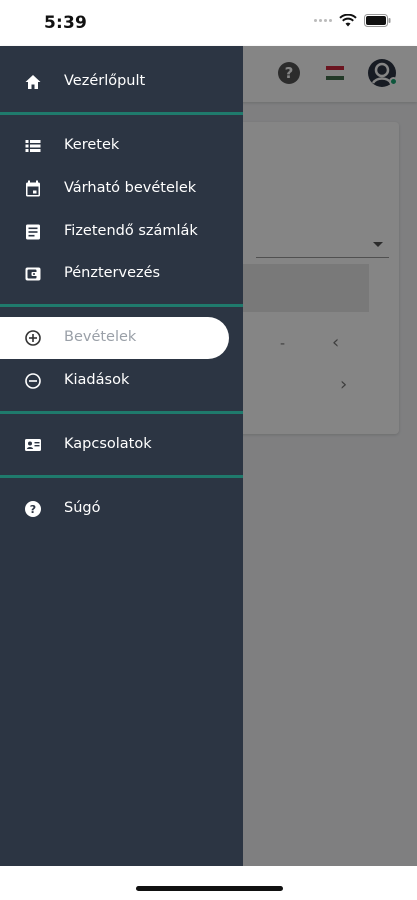  I want to click on status-time: 5:39, so click(66, 23).